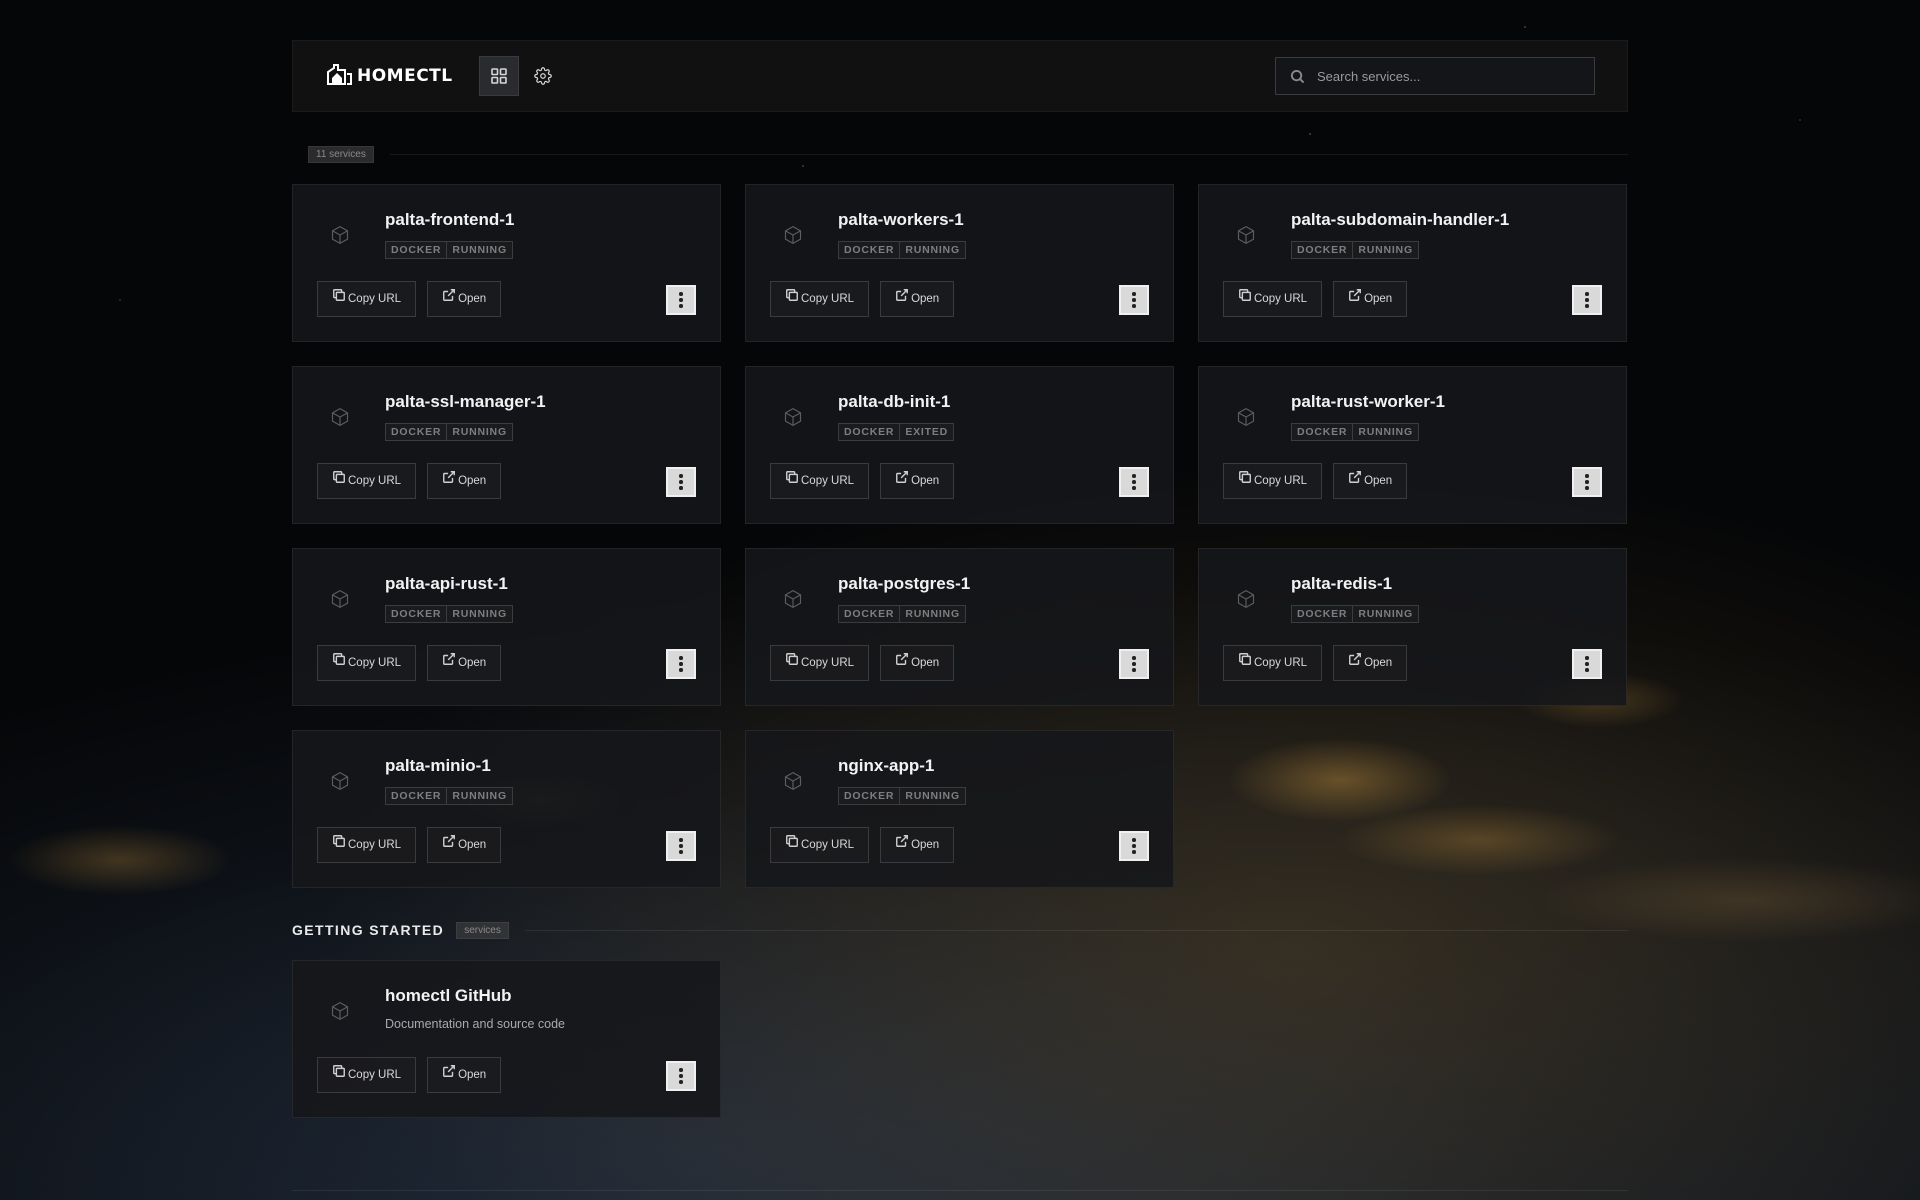  I want to click on grid-view-button, so click(498, 76).